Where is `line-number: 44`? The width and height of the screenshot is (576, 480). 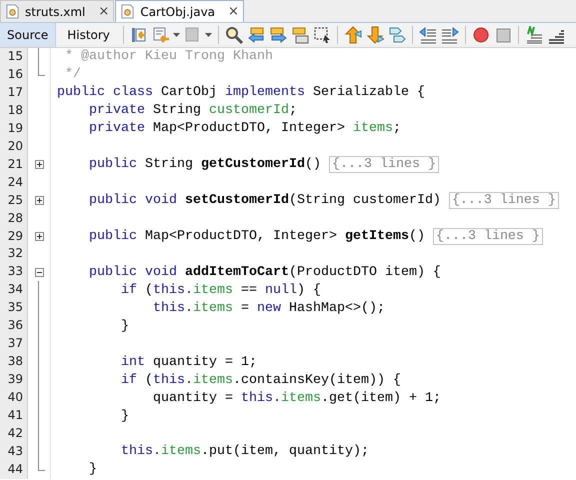
line-number: 44 is located at coordinates (14, 469).